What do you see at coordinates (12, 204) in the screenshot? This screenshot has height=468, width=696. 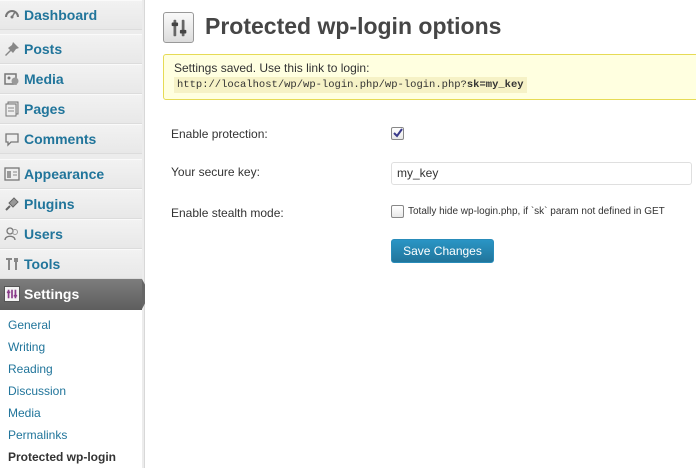 I see `plug-icon` at bounding box center [12, 204].